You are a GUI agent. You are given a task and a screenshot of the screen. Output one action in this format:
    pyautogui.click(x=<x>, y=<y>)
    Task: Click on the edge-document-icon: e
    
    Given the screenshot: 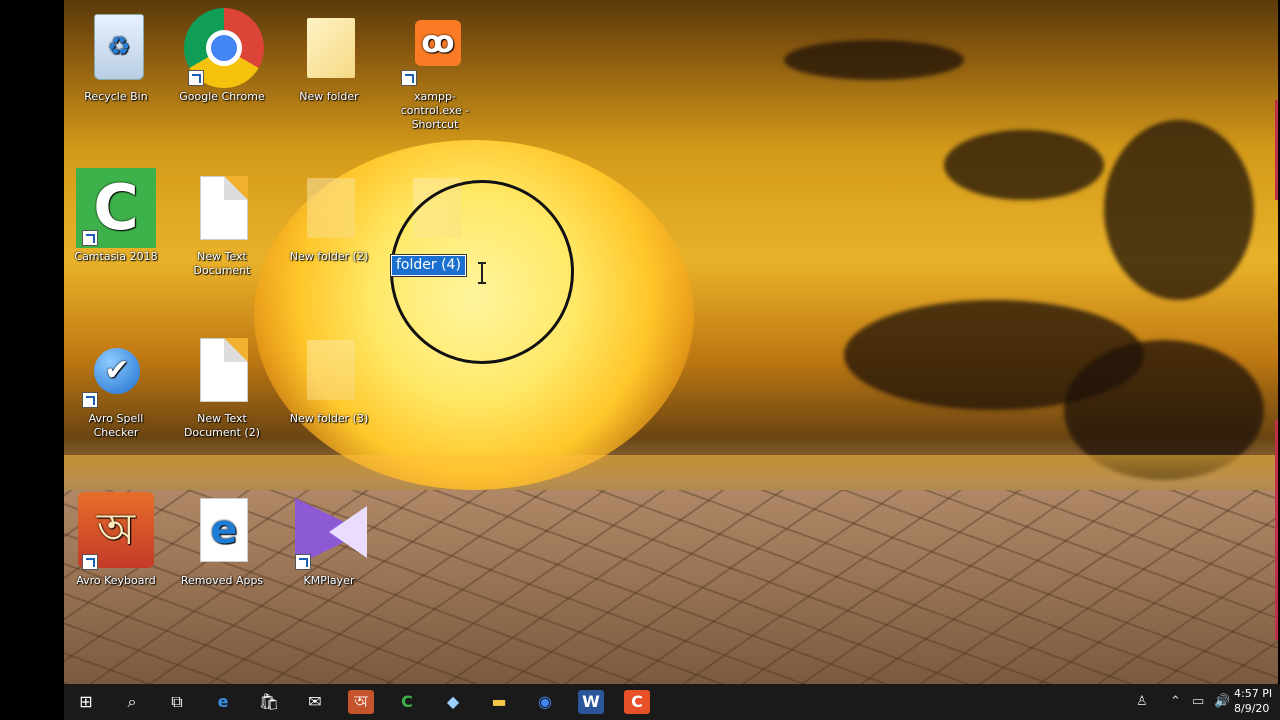 What is the action you would take?
    pyautogui.click(x=224, y=530)
    